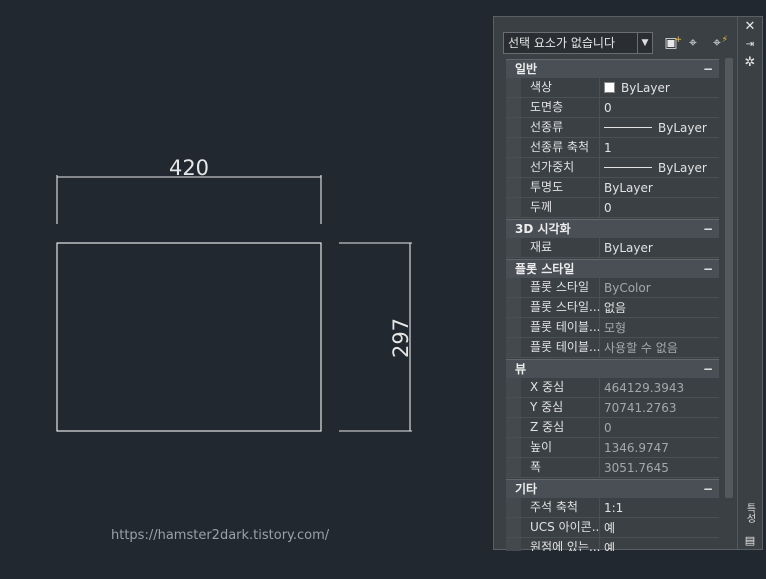 The height and width of the screenshot is (579, 766). I want to click on property-value: 3051.7645, so click(659, 467).